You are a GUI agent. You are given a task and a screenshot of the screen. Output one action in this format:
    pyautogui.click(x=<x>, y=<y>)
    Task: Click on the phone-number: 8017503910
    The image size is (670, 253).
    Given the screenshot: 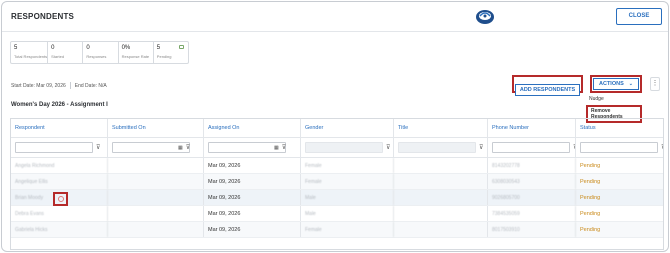 What is the action you would take?
    pyautogui.click(x=532, y=229)
    